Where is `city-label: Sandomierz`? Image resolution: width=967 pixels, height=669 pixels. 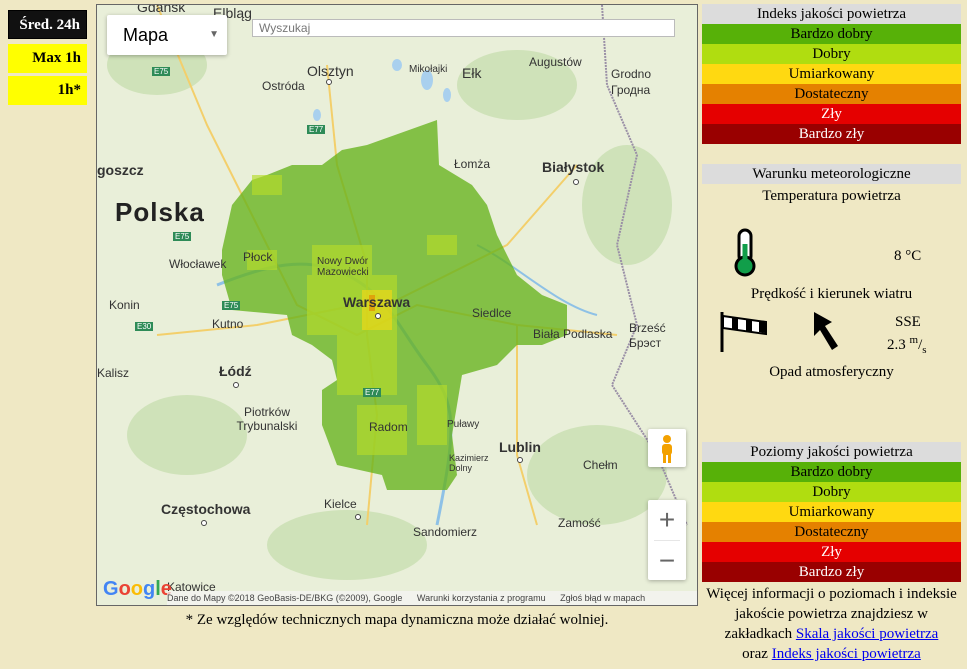
city-label: Sandomierz is located at coordinates (445, 532).